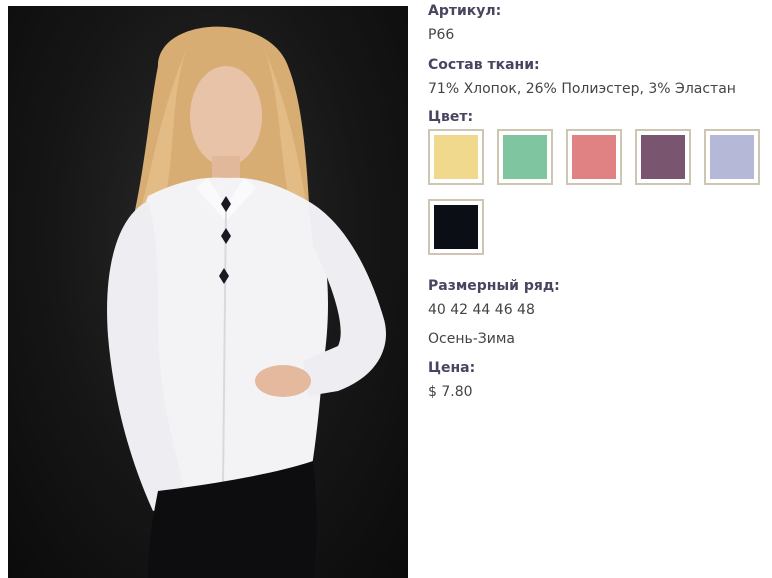 The width and height of the screenshot is (772, 578). I want to click on color-swatch-mint, so click(525, 157).